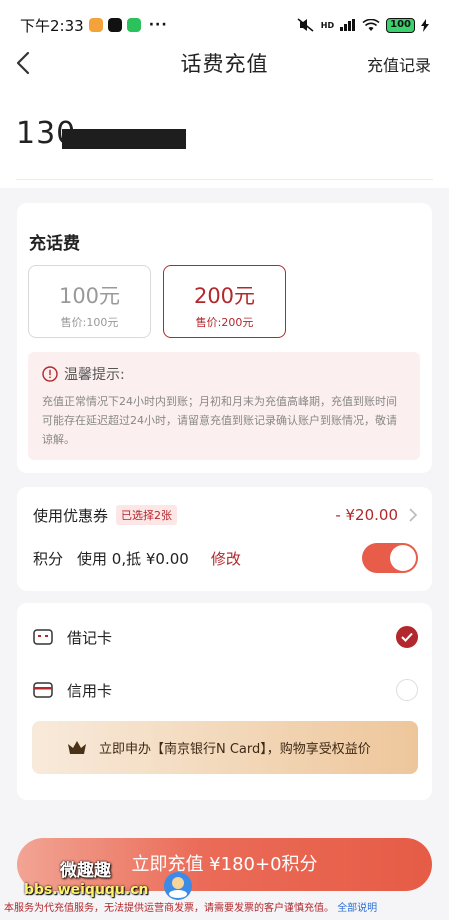 The image size is (449, 920). I want to click on toggle-knob, so click(403, 558).